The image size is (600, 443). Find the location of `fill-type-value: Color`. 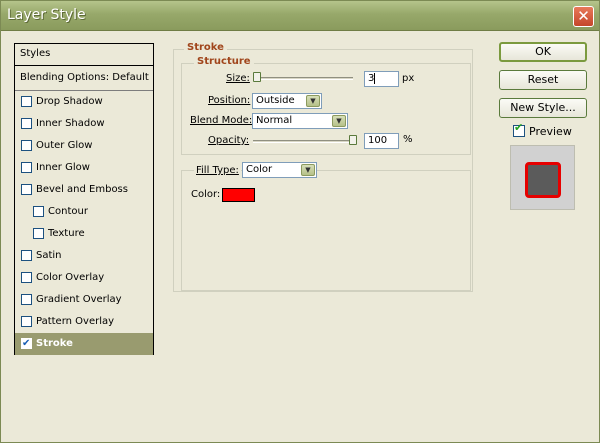

fill-type-value: Color is located at coordinates (259, 169).